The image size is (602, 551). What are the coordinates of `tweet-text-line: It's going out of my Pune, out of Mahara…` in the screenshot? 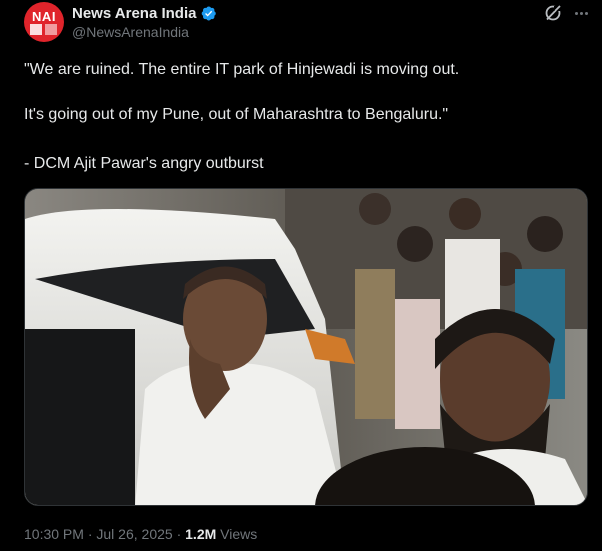 It's located at (236, 114).